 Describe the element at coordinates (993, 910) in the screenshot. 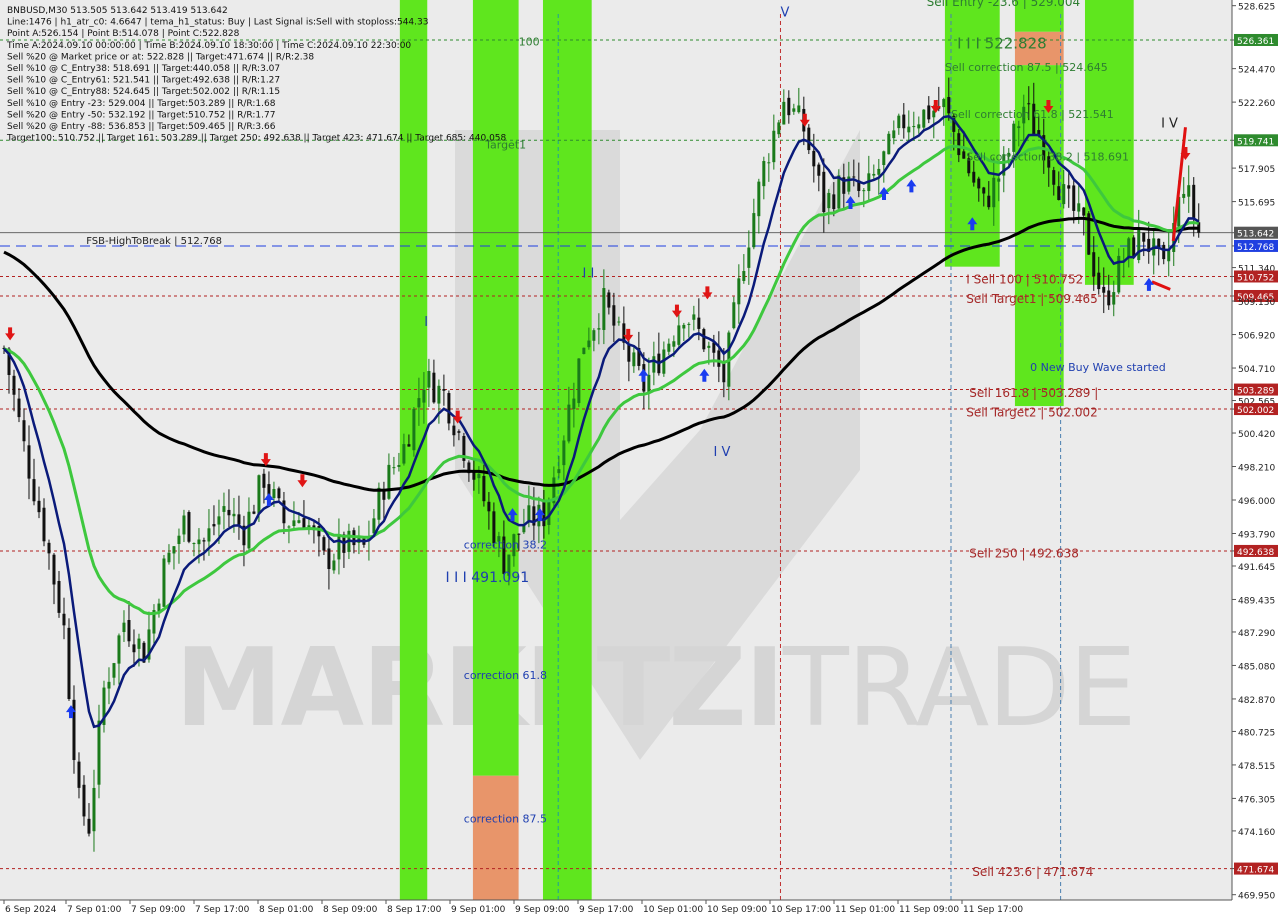

I see `x-tick-label: 11 Sep 17:00` at that location.